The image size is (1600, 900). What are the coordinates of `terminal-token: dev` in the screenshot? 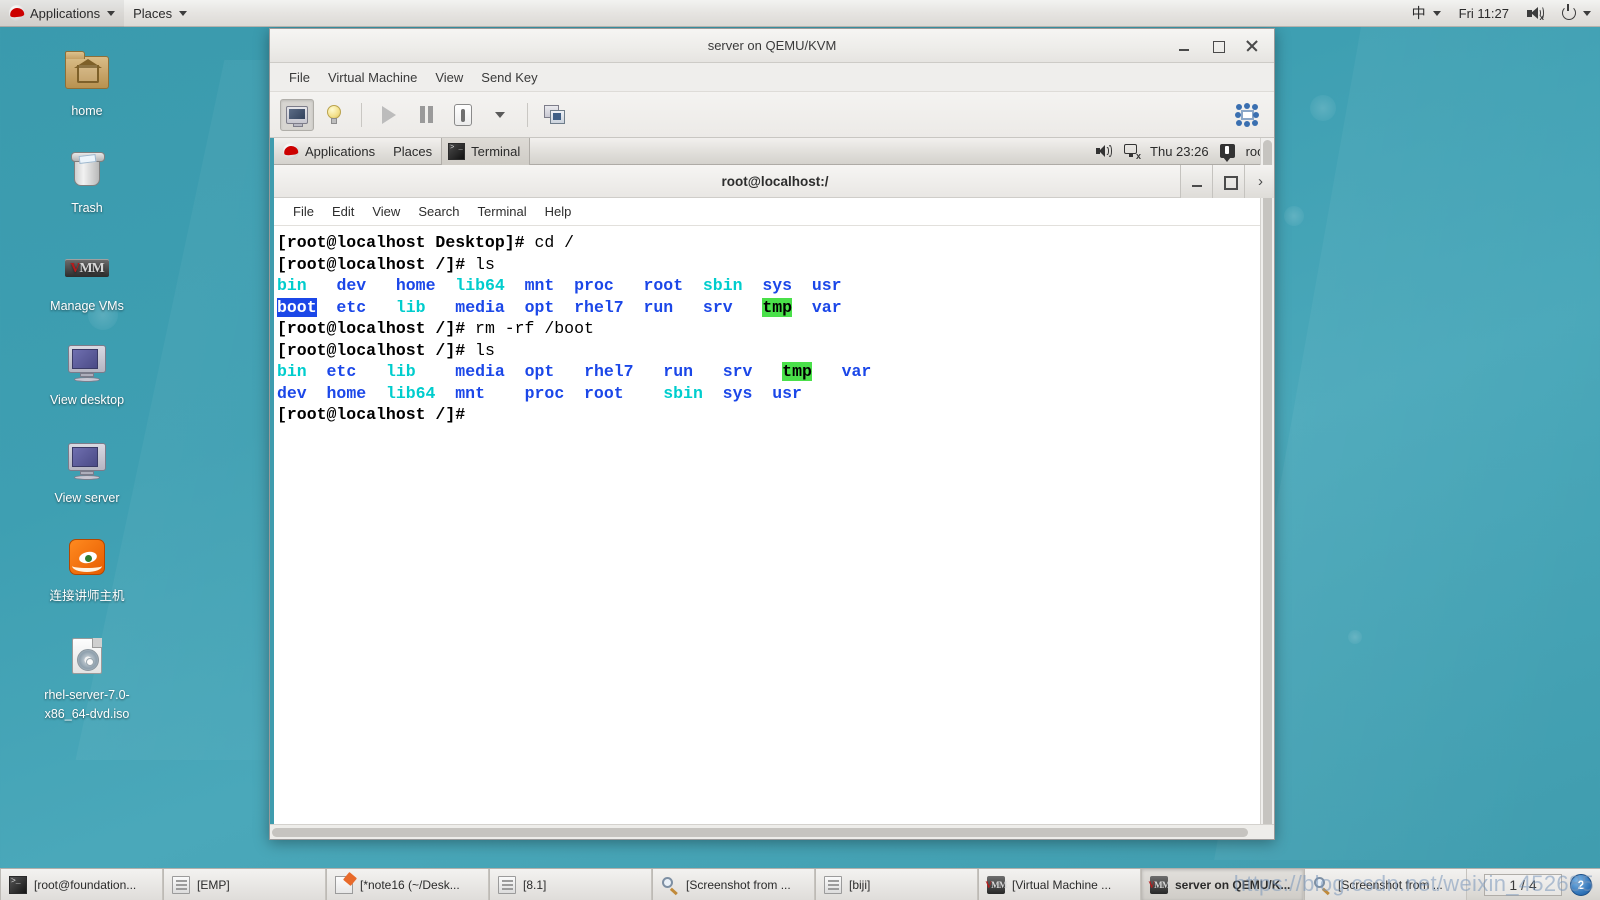 It's located at (351, 285).